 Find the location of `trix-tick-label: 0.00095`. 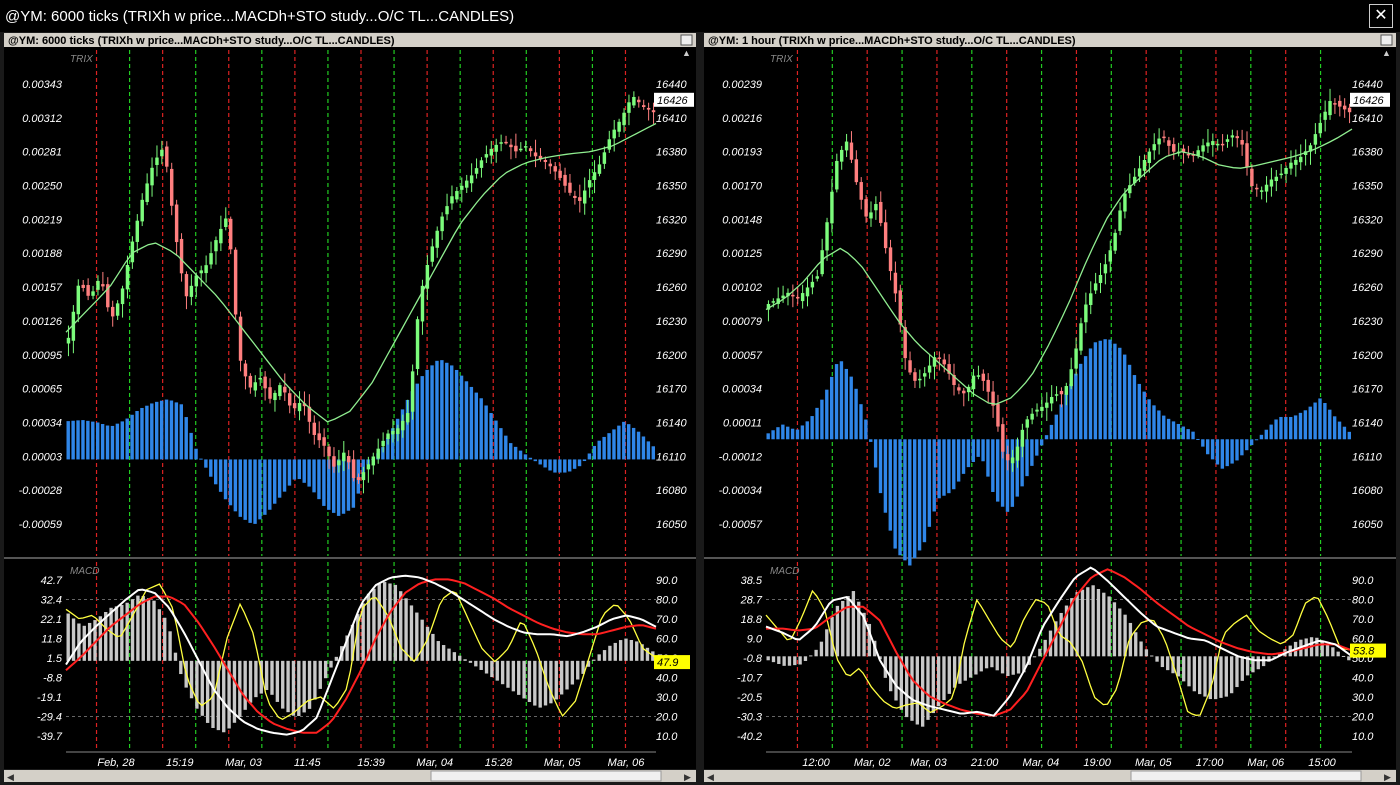

trix-tick-label: 0.00095 is located at coordinates (42, 356).